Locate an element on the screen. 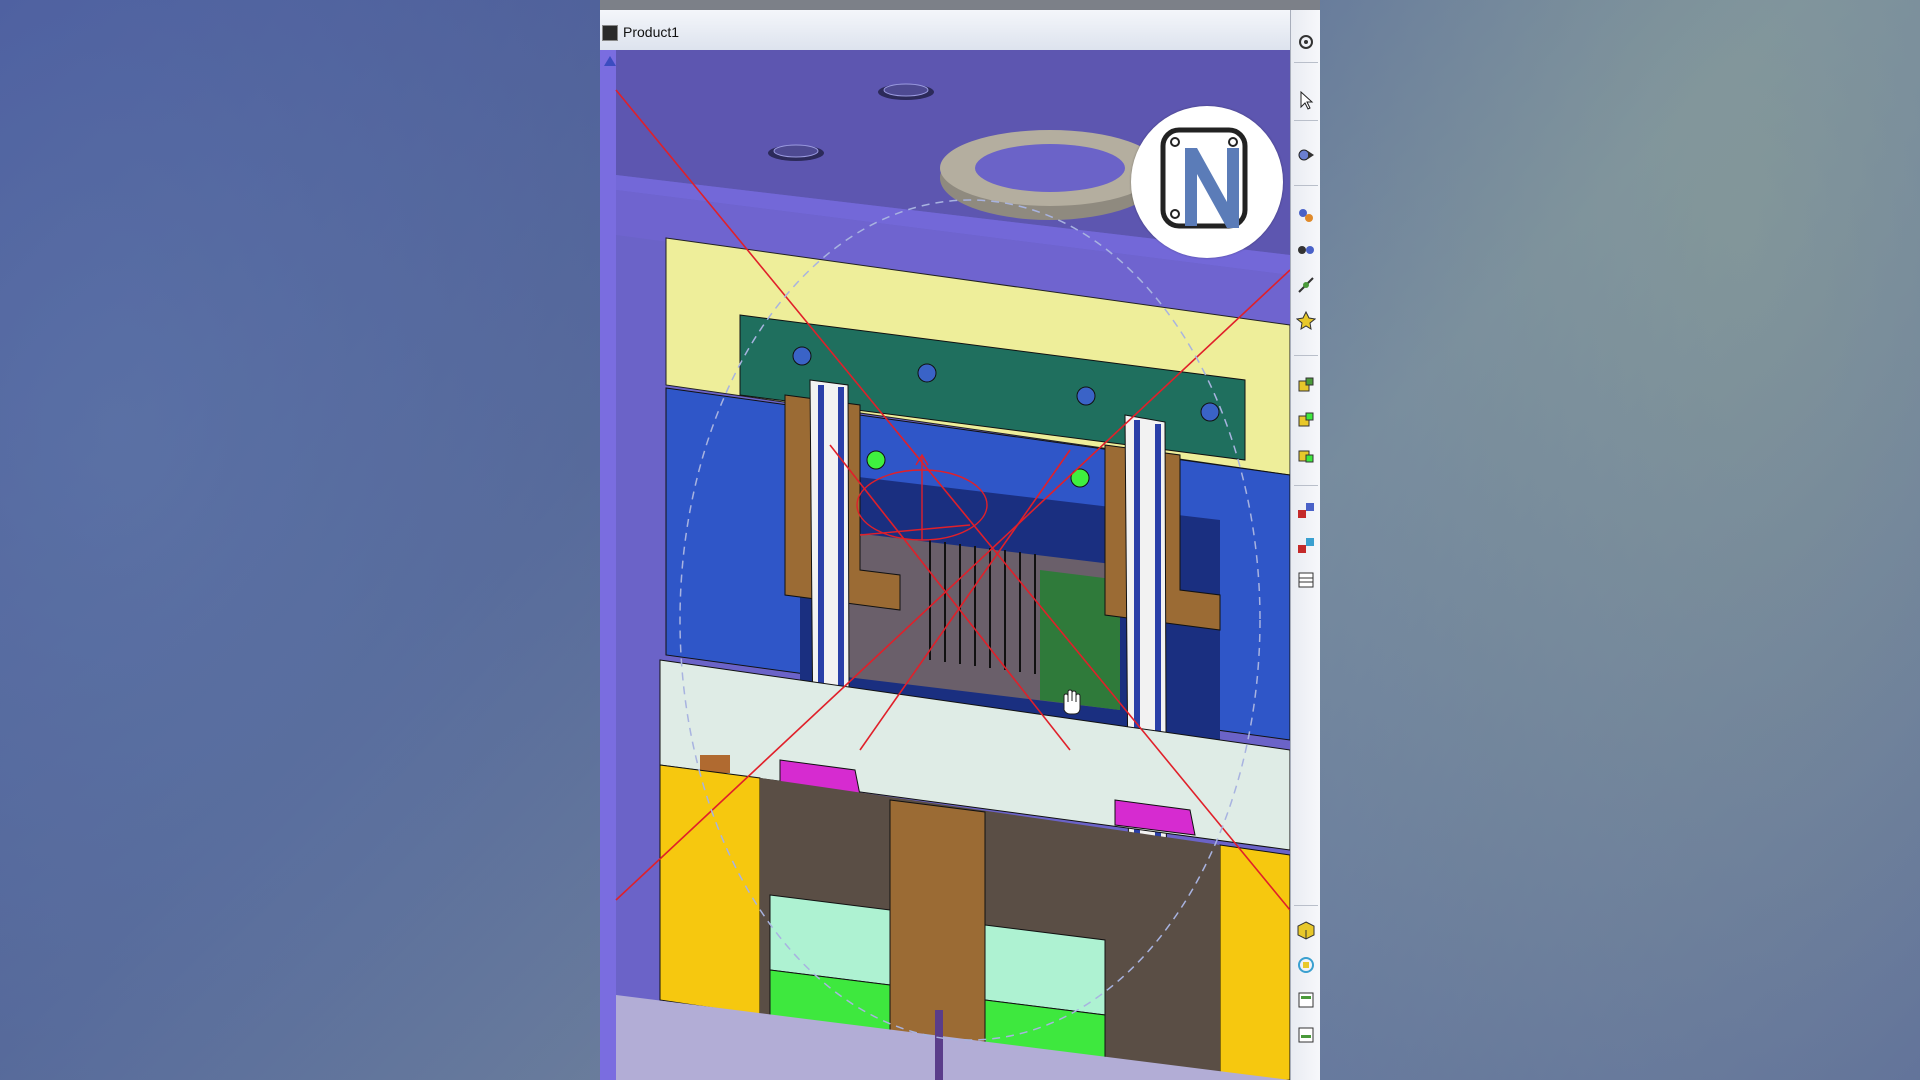 The width and height of the screenshot is (1920, 1080). logo-n-letter is located at coordinates (1212, 188).